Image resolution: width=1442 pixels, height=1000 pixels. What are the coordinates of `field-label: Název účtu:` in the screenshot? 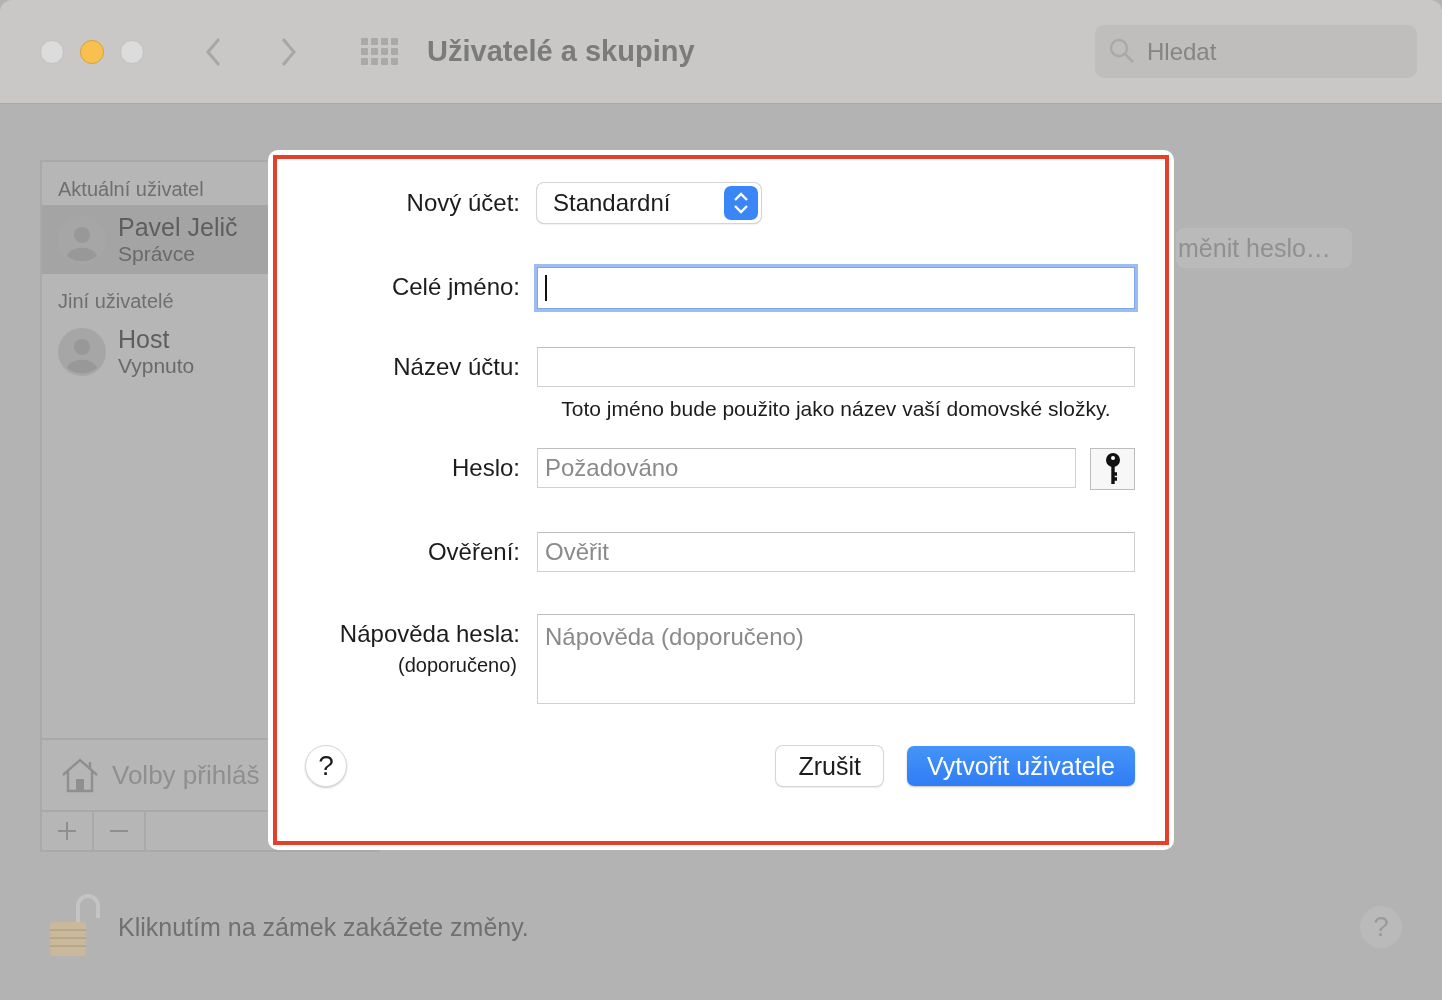 It's located at (456, 367).